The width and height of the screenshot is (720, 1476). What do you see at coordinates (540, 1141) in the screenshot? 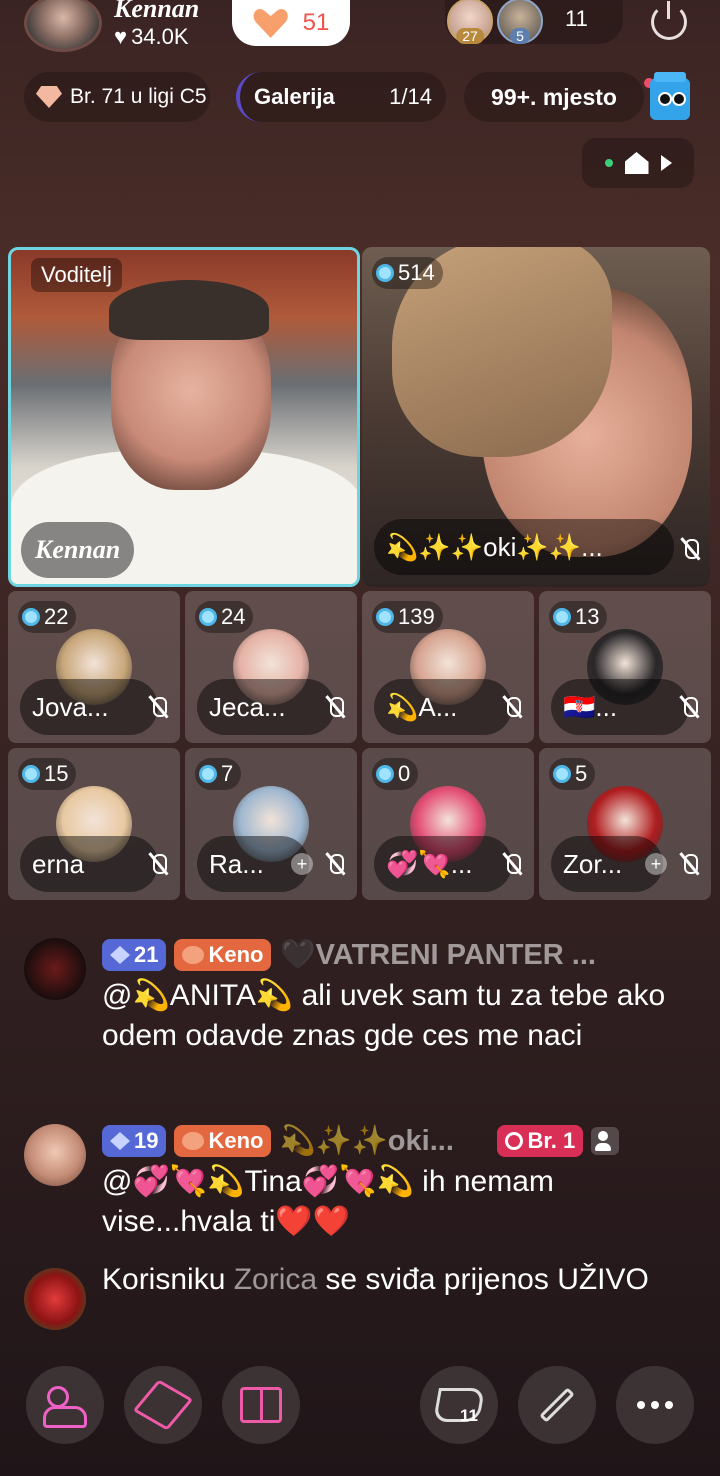
I see `rank-badge: Br. 1` at bounding box center [540, 1141].